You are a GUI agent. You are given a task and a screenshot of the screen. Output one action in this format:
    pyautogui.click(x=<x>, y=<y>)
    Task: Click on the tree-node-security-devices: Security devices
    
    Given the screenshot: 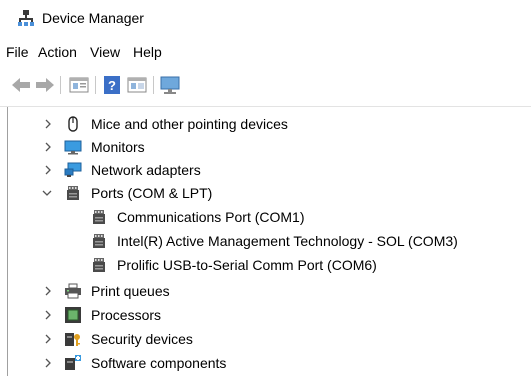 What is the action you would take?
    pyautogui.click(x=265, y=339)
    